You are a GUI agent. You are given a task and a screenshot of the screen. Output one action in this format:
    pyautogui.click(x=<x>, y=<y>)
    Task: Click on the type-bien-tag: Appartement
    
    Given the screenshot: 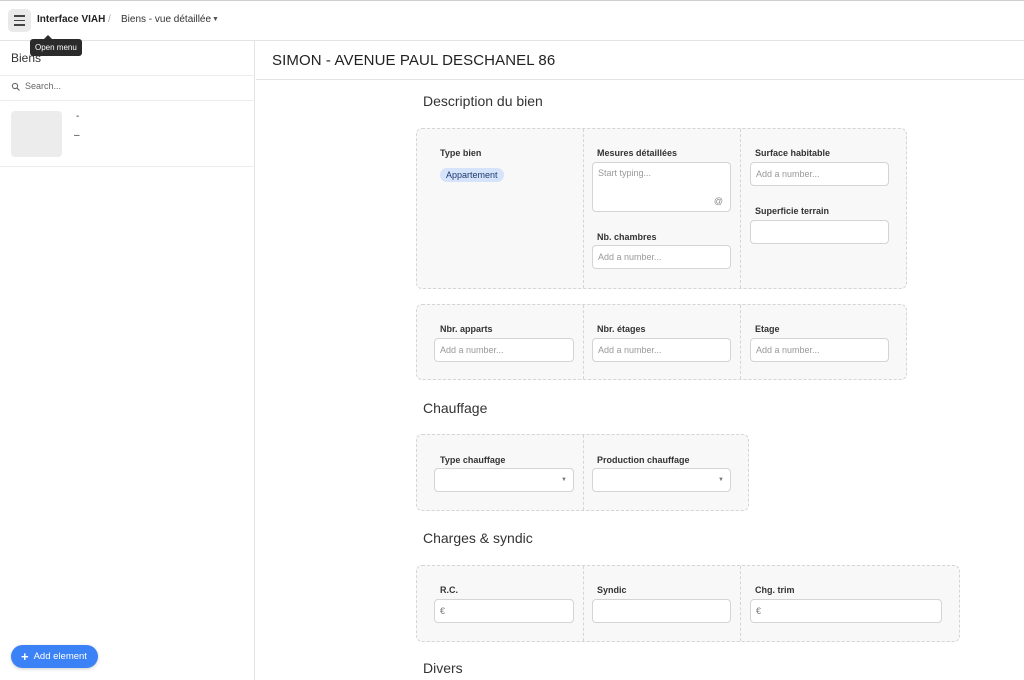 What is the action you would take?
    pyautogui.click(x=472, y=175)
    